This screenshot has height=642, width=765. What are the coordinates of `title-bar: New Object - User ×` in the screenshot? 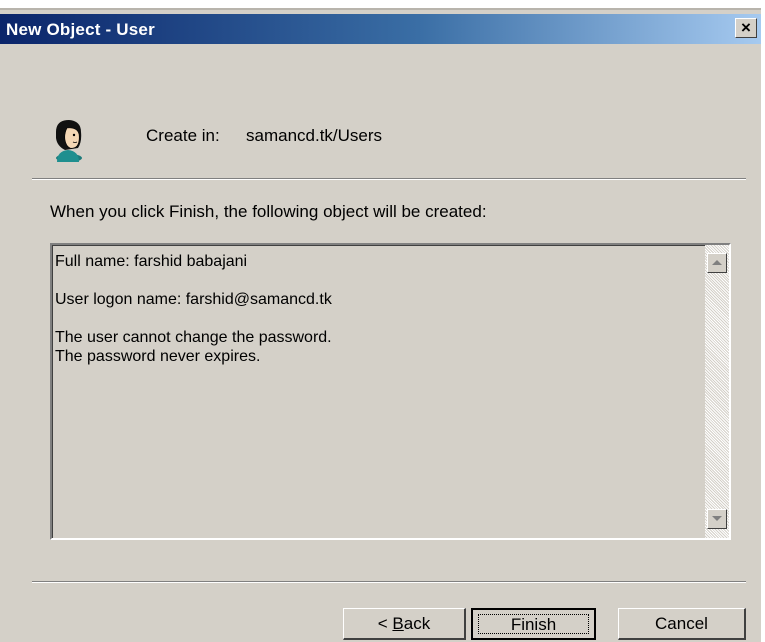 It's located at (380, 29).